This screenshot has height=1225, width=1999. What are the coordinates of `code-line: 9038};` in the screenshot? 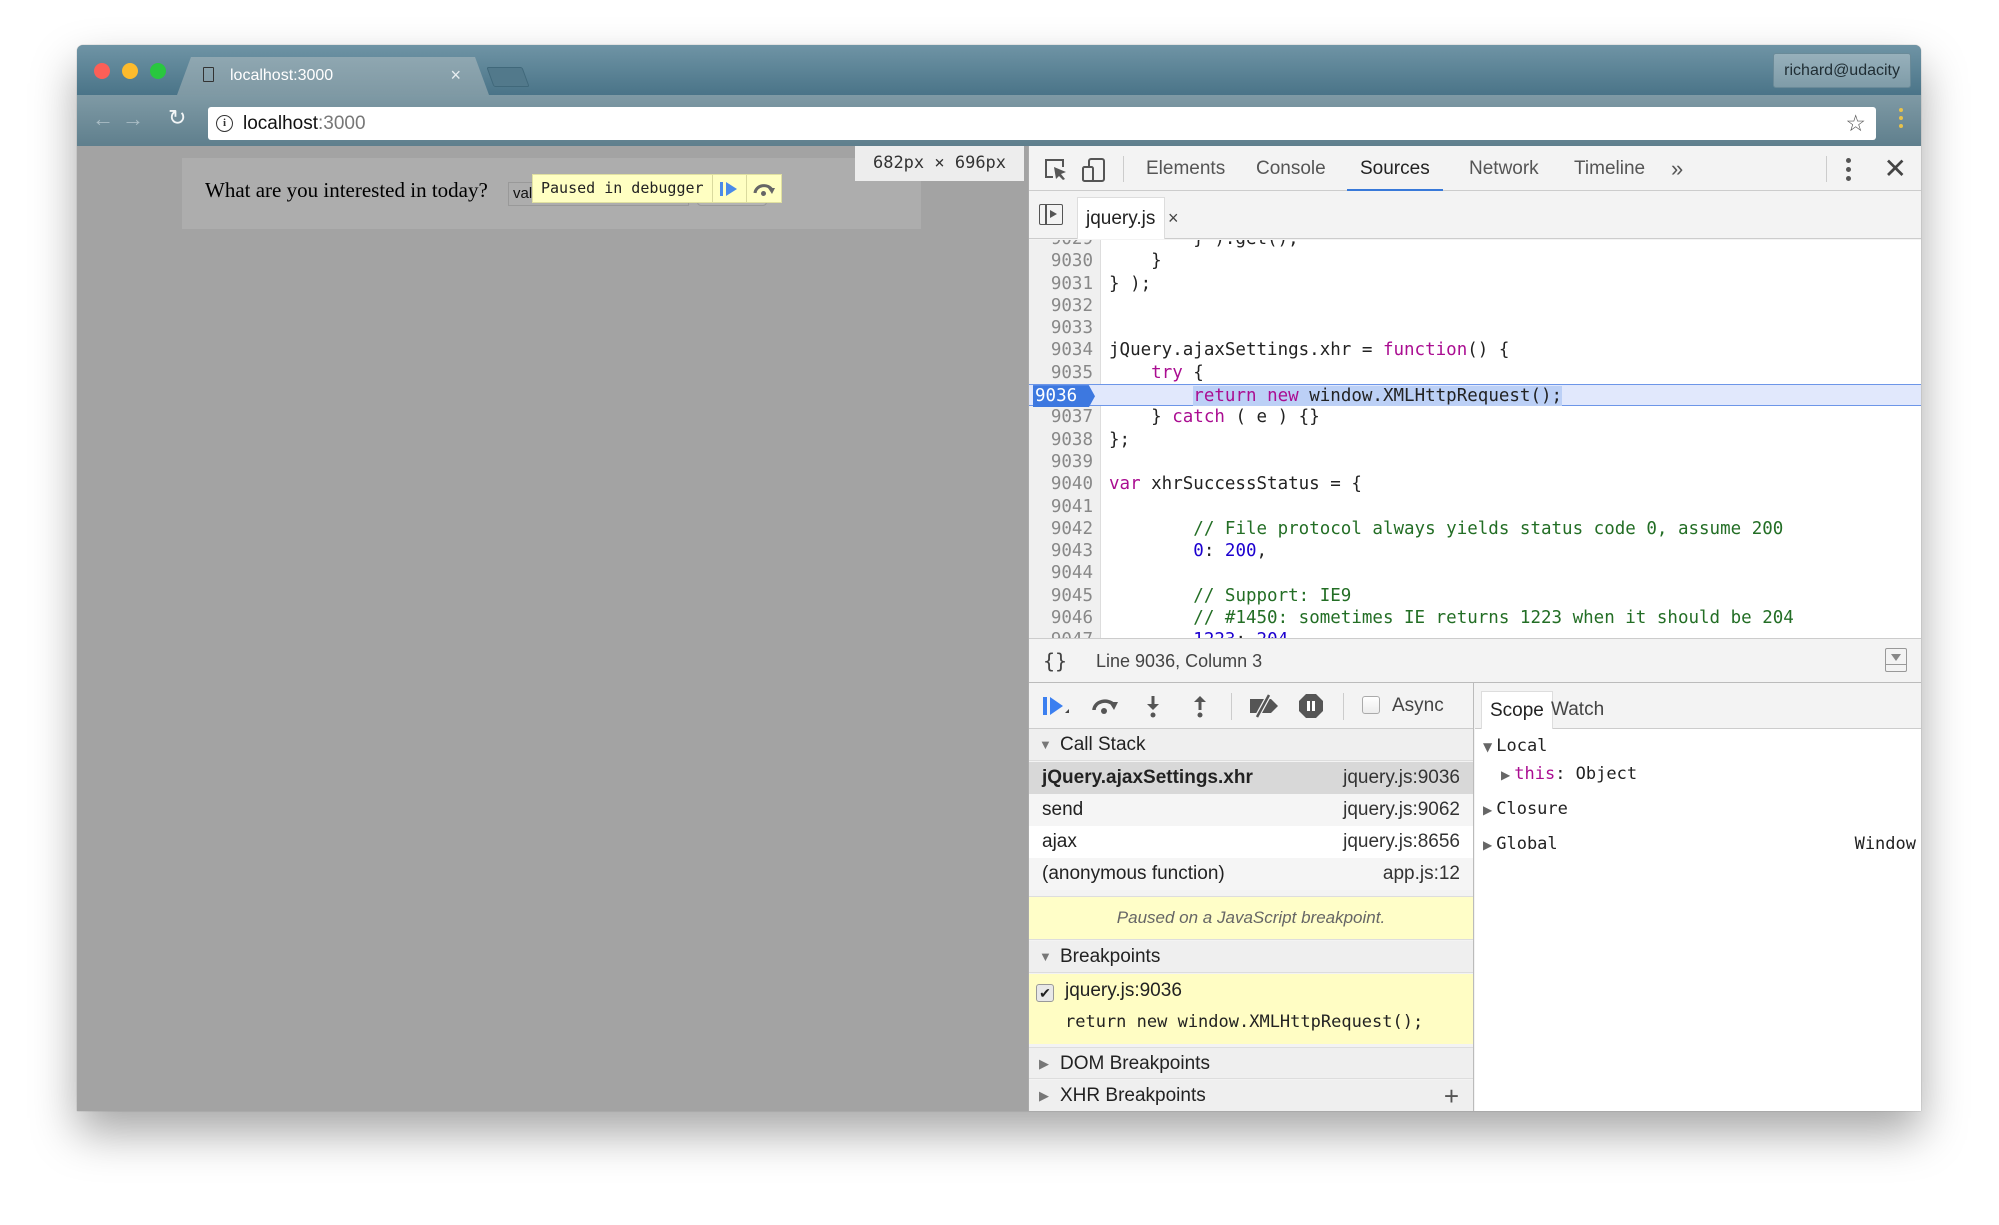 It's located at (1475, 440).